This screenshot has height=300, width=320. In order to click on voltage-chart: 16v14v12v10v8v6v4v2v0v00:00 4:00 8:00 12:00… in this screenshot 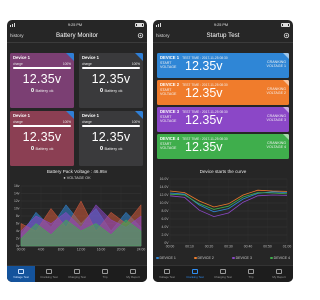, I will do `click(79, 218)`.